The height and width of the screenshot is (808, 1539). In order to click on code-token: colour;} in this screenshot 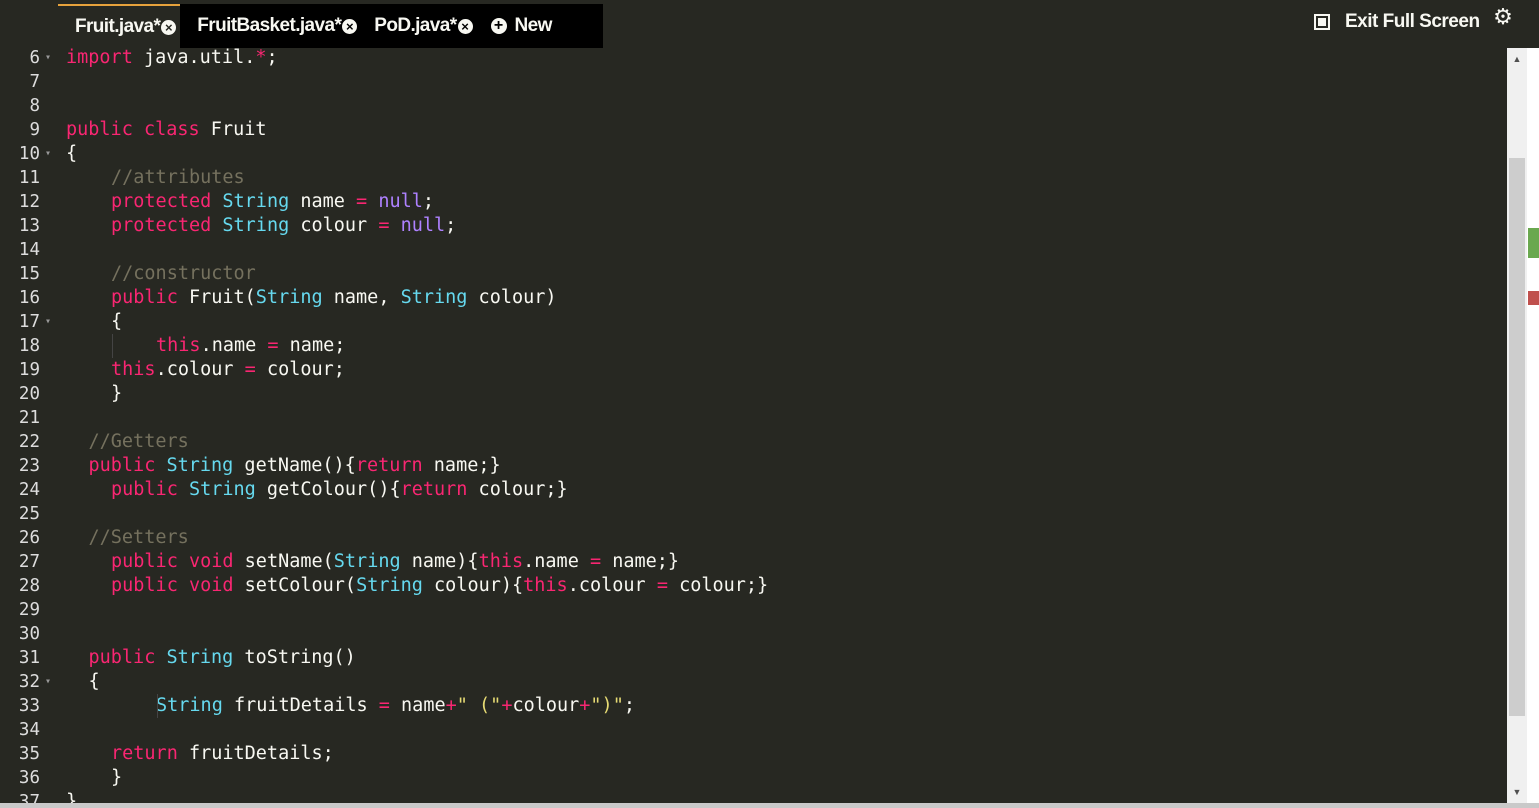, I will do `click(718, 585)`.